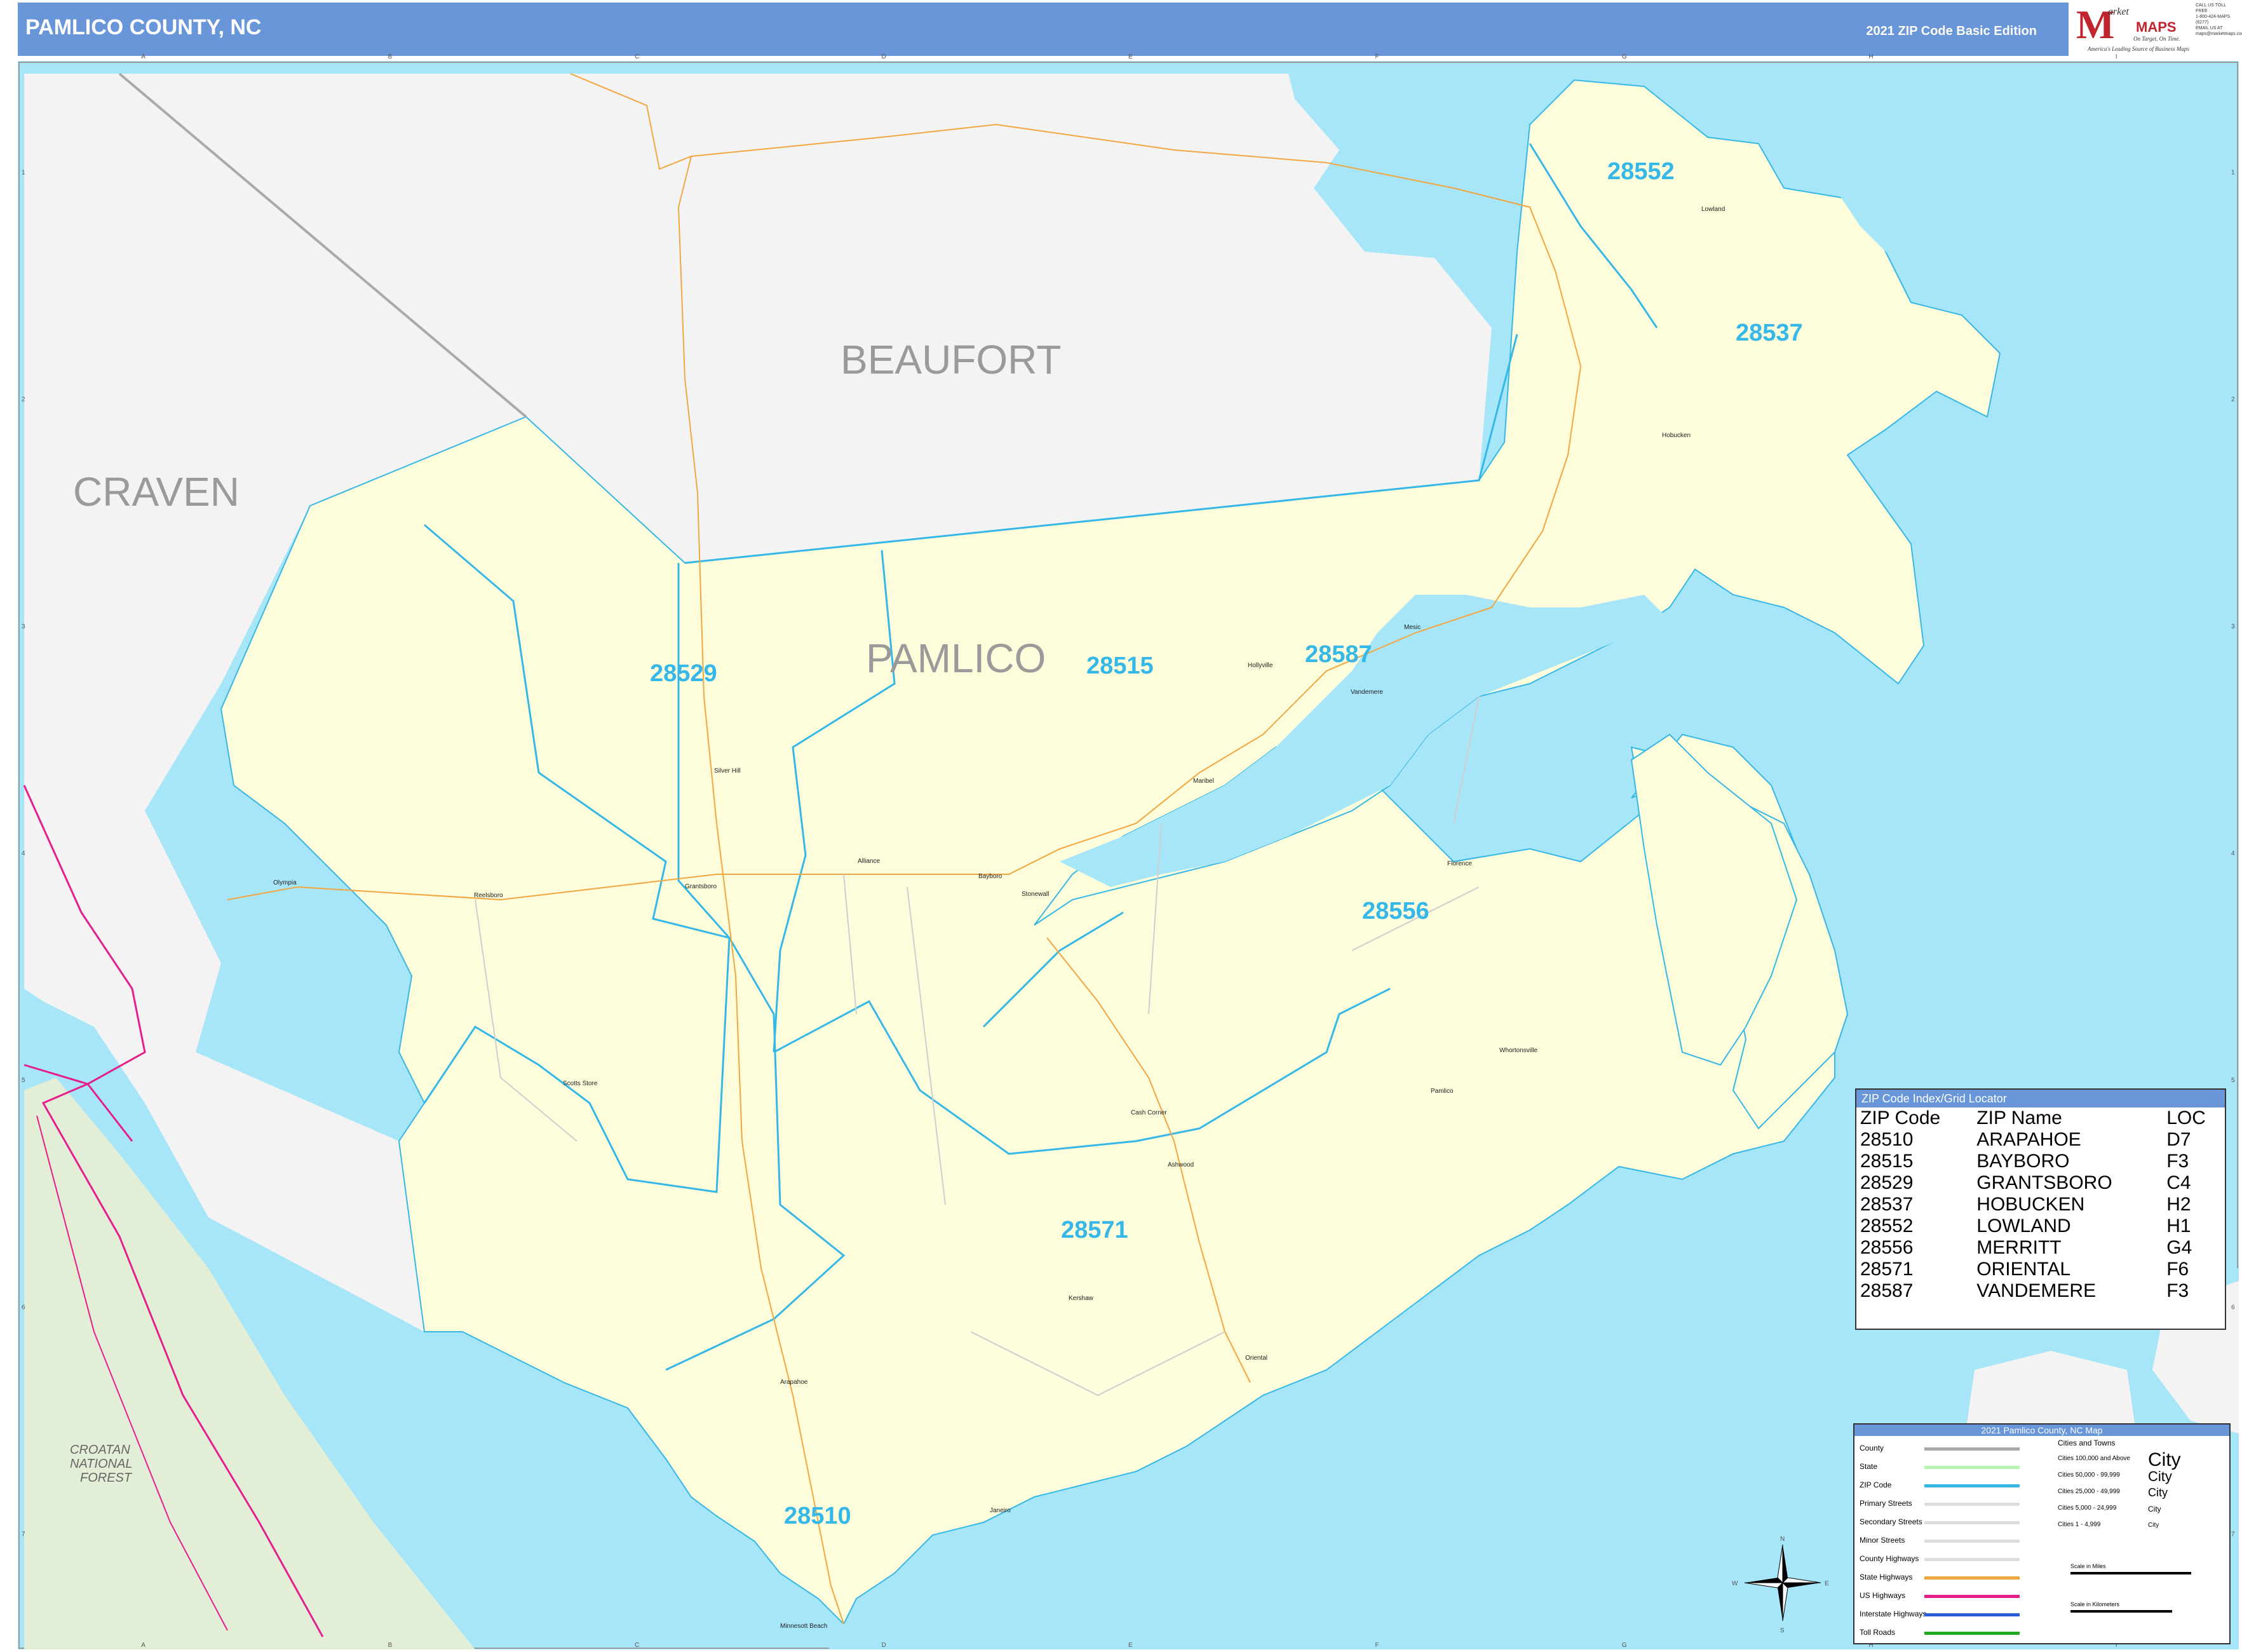  I want to click on compass-w: W, so click(1735, 1584).